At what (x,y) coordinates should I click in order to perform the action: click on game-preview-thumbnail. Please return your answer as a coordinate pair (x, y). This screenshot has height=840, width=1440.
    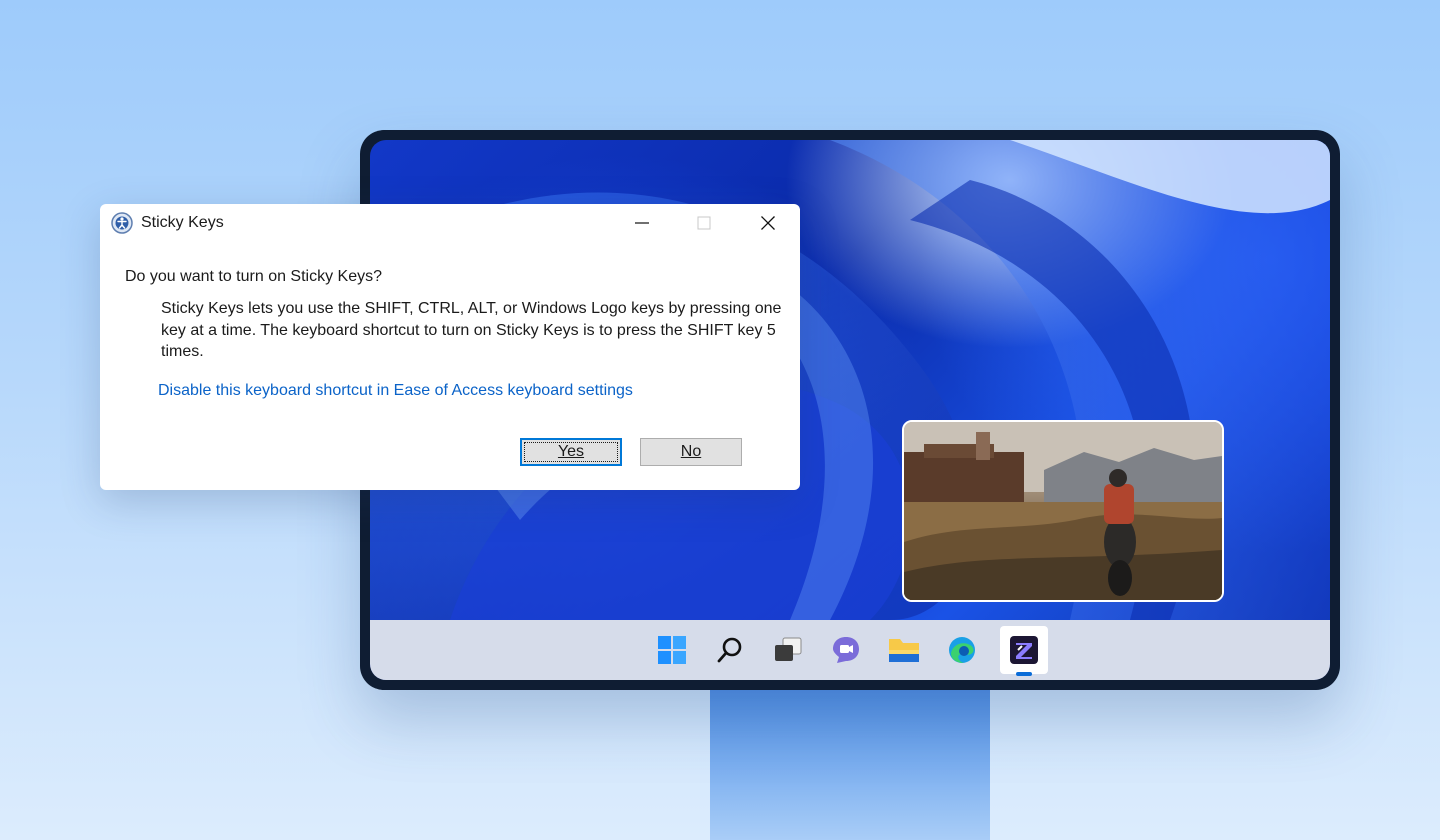
    Looking at the image, I should click on (1063, 511).